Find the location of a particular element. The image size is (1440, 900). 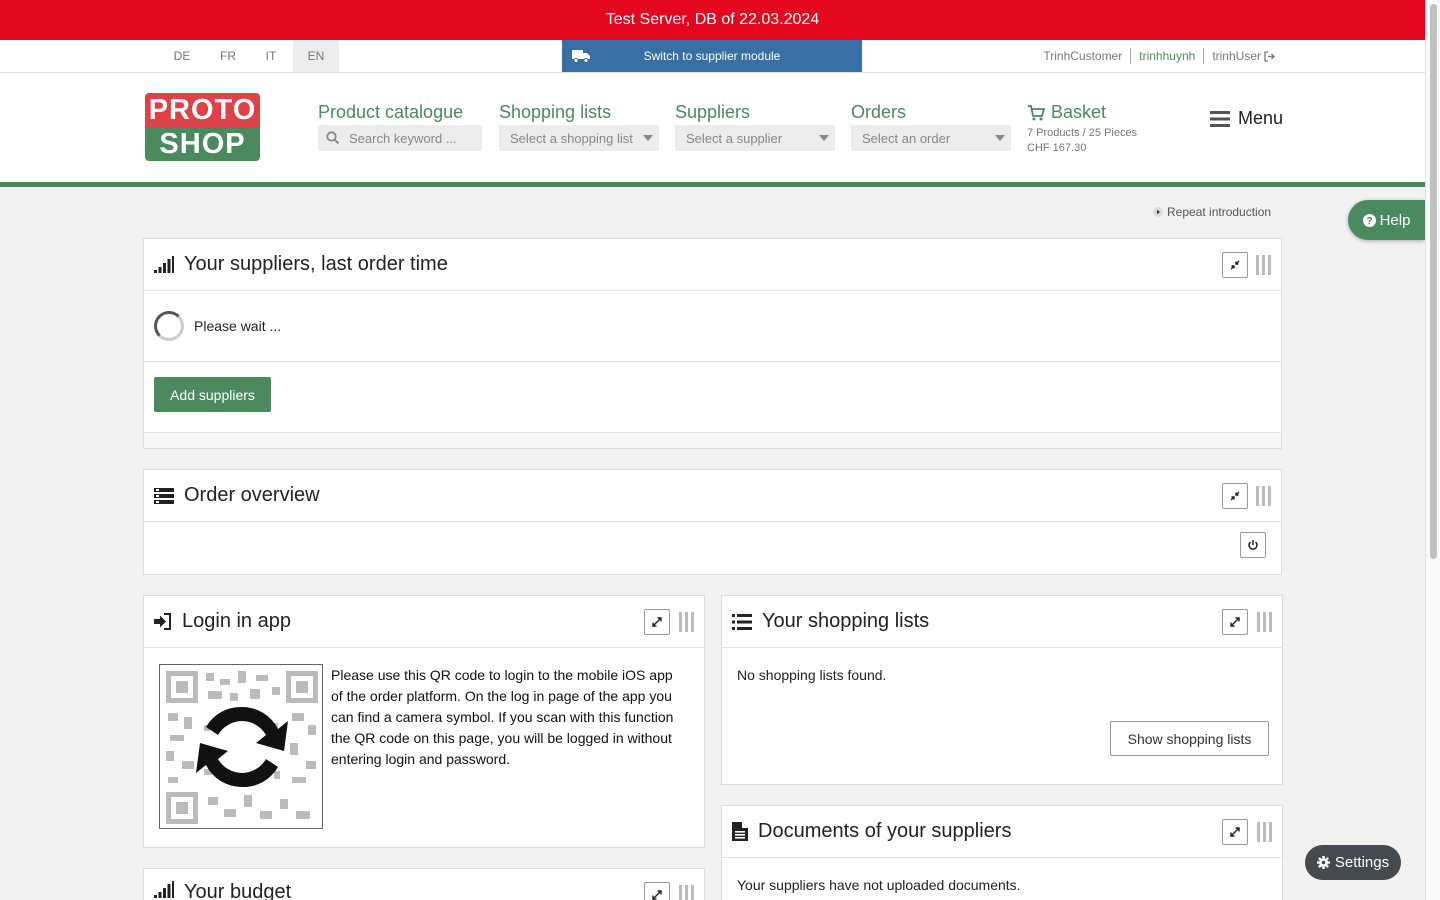

panel-header: Your shopping lists is located at coordinates (1002, 622).